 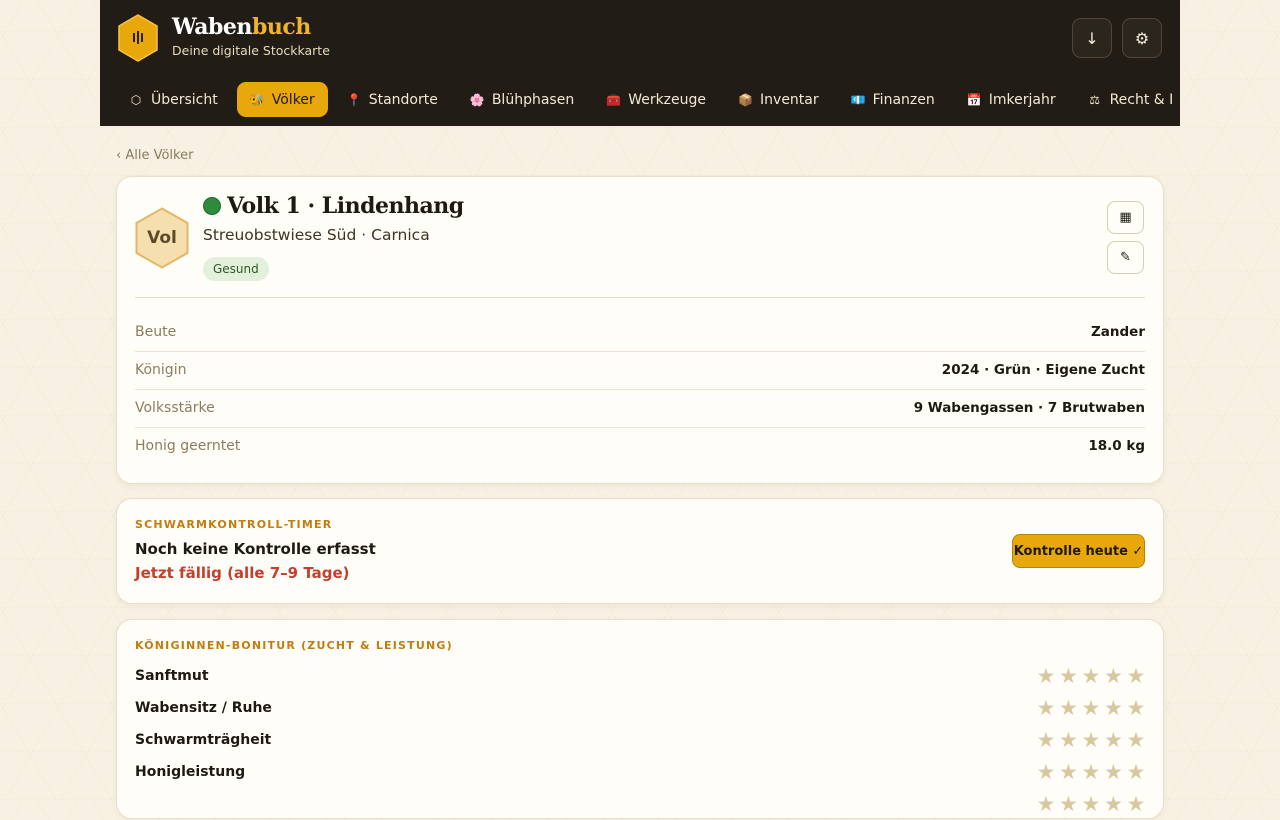 What do you see at coordinates (294, 645) in the screenshot?
I see `section-label: KÖNIGINNEN-BONITUR (ZUCHT & LEISTUNG)` at bounding box center [294, 645].